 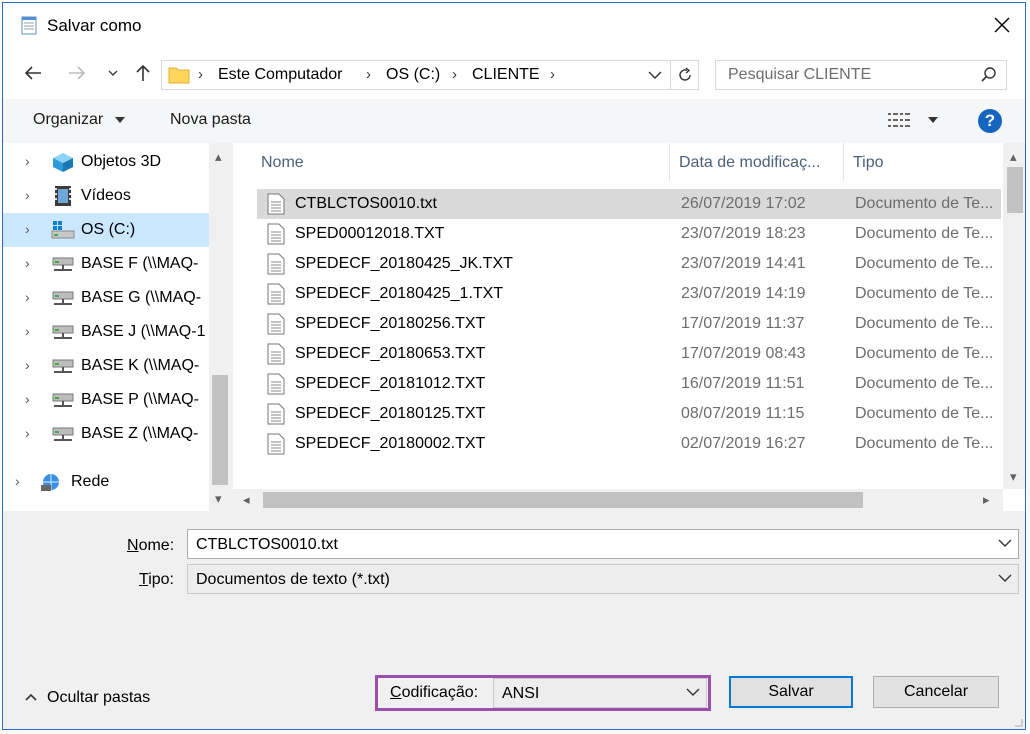 What do you see at coordinates (94, 25) in the screenshot?
I see `window-title: Salvar como` at bounding box center [94, 25].